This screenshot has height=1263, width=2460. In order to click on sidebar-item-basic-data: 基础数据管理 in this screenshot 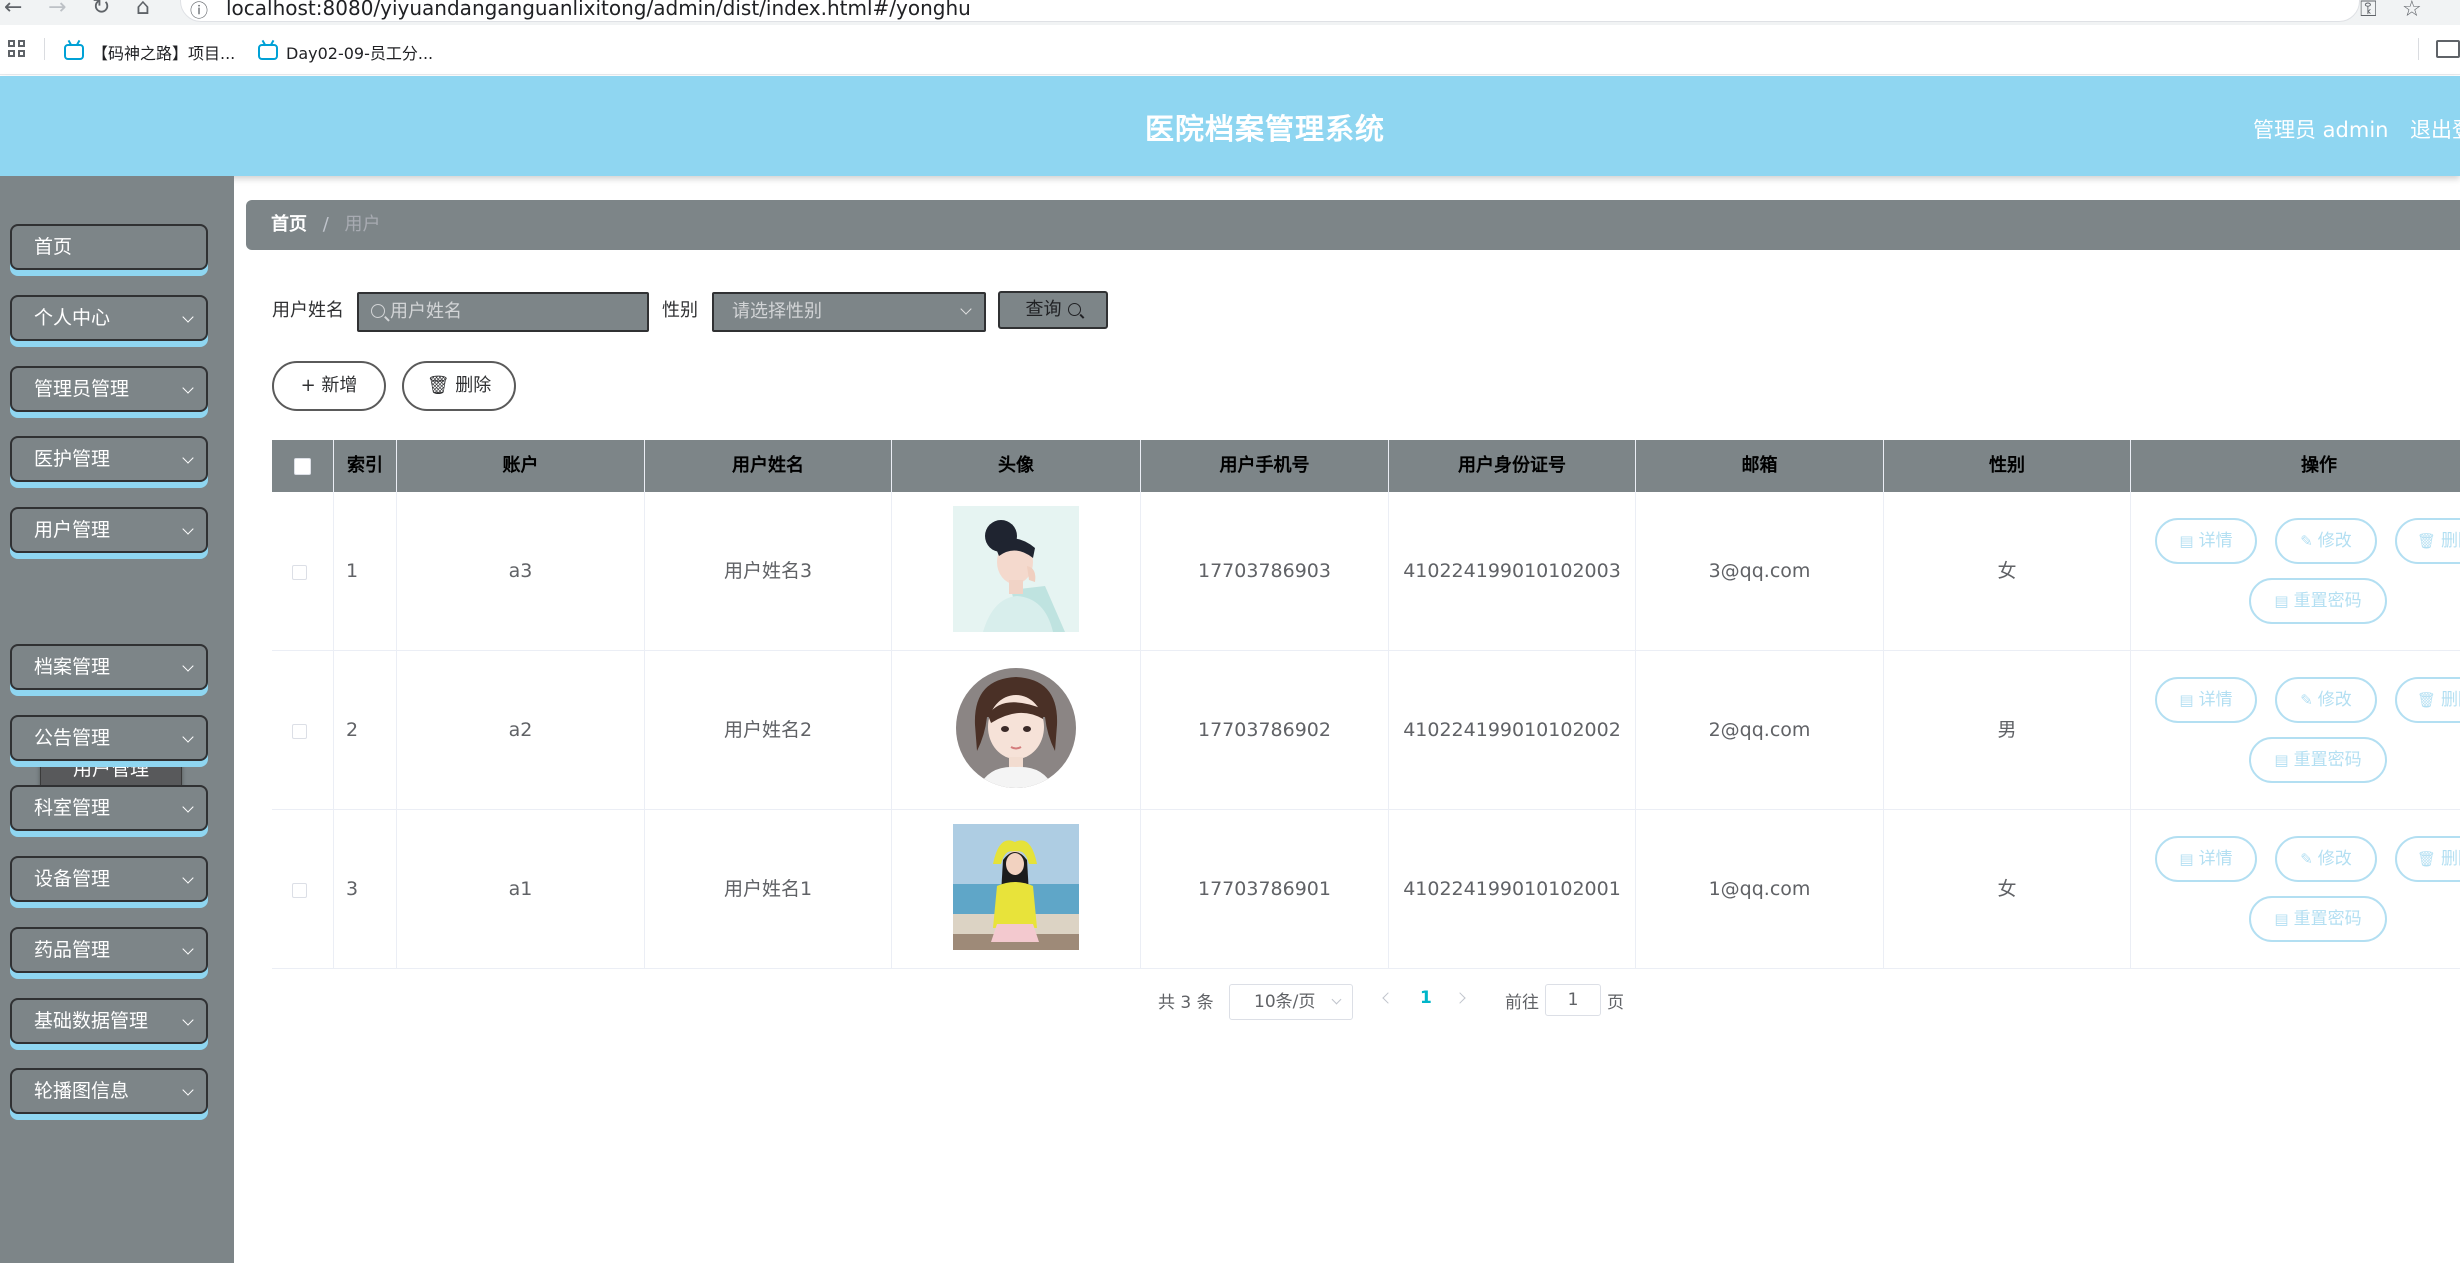, I will do `click(109, 1021)`.